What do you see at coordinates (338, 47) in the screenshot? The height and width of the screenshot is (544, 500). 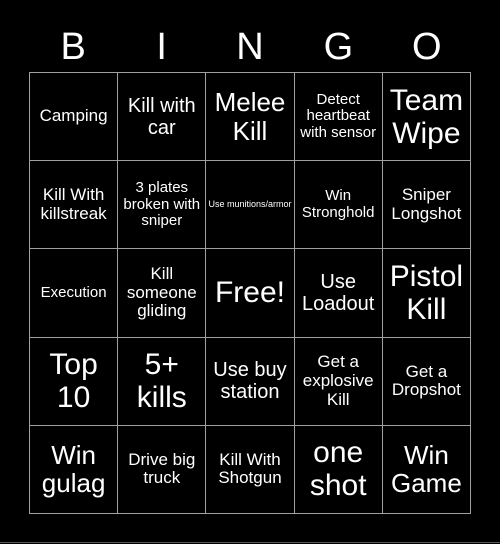 I see `header-letter-g: G` at bounding box center [338, 47].